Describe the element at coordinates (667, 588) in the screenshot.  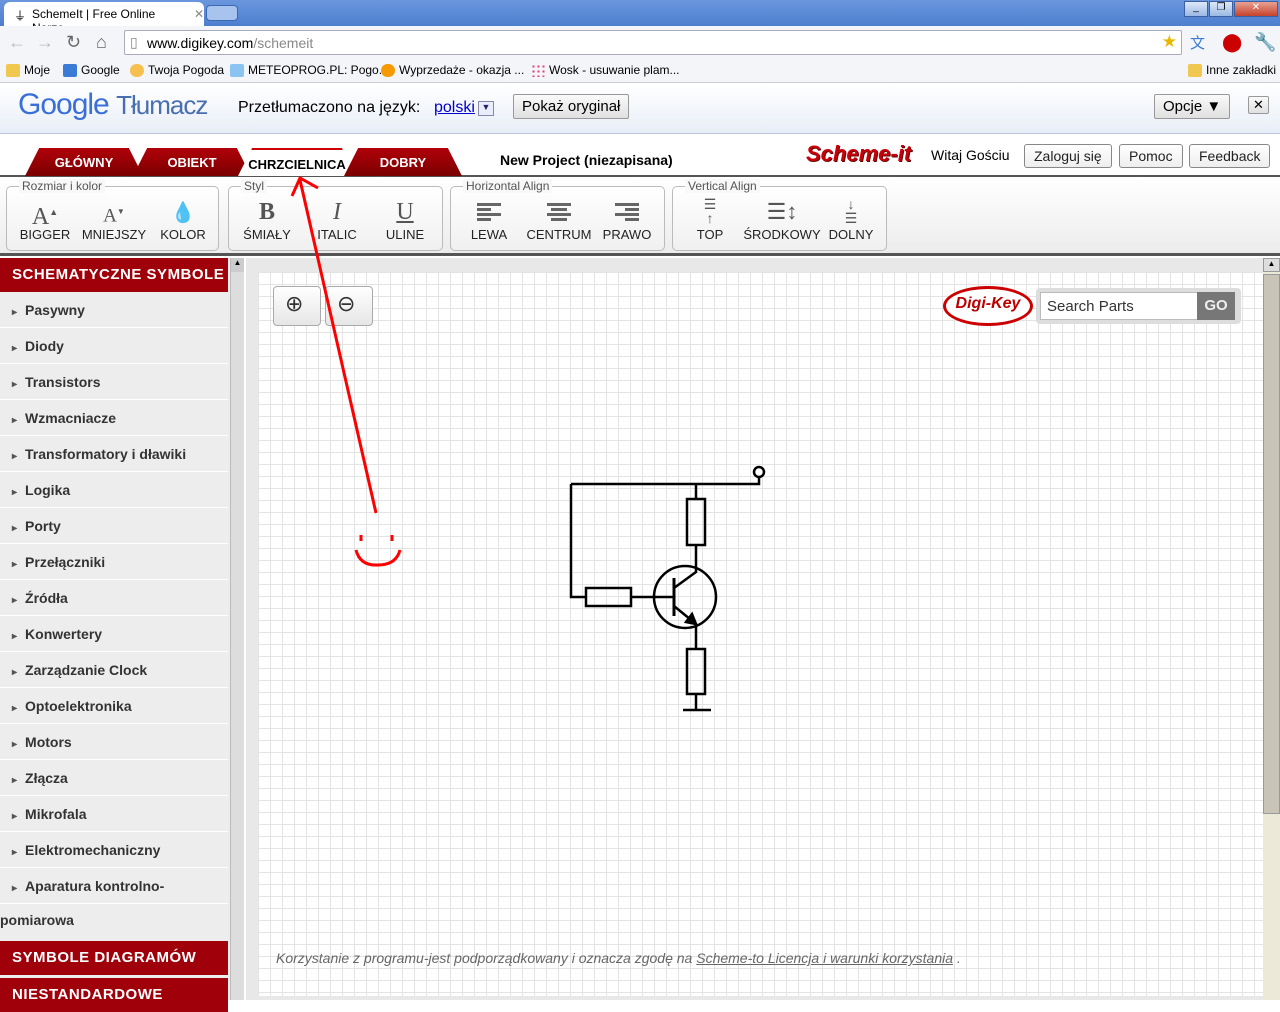
I see `transistor-circuit` at that location.